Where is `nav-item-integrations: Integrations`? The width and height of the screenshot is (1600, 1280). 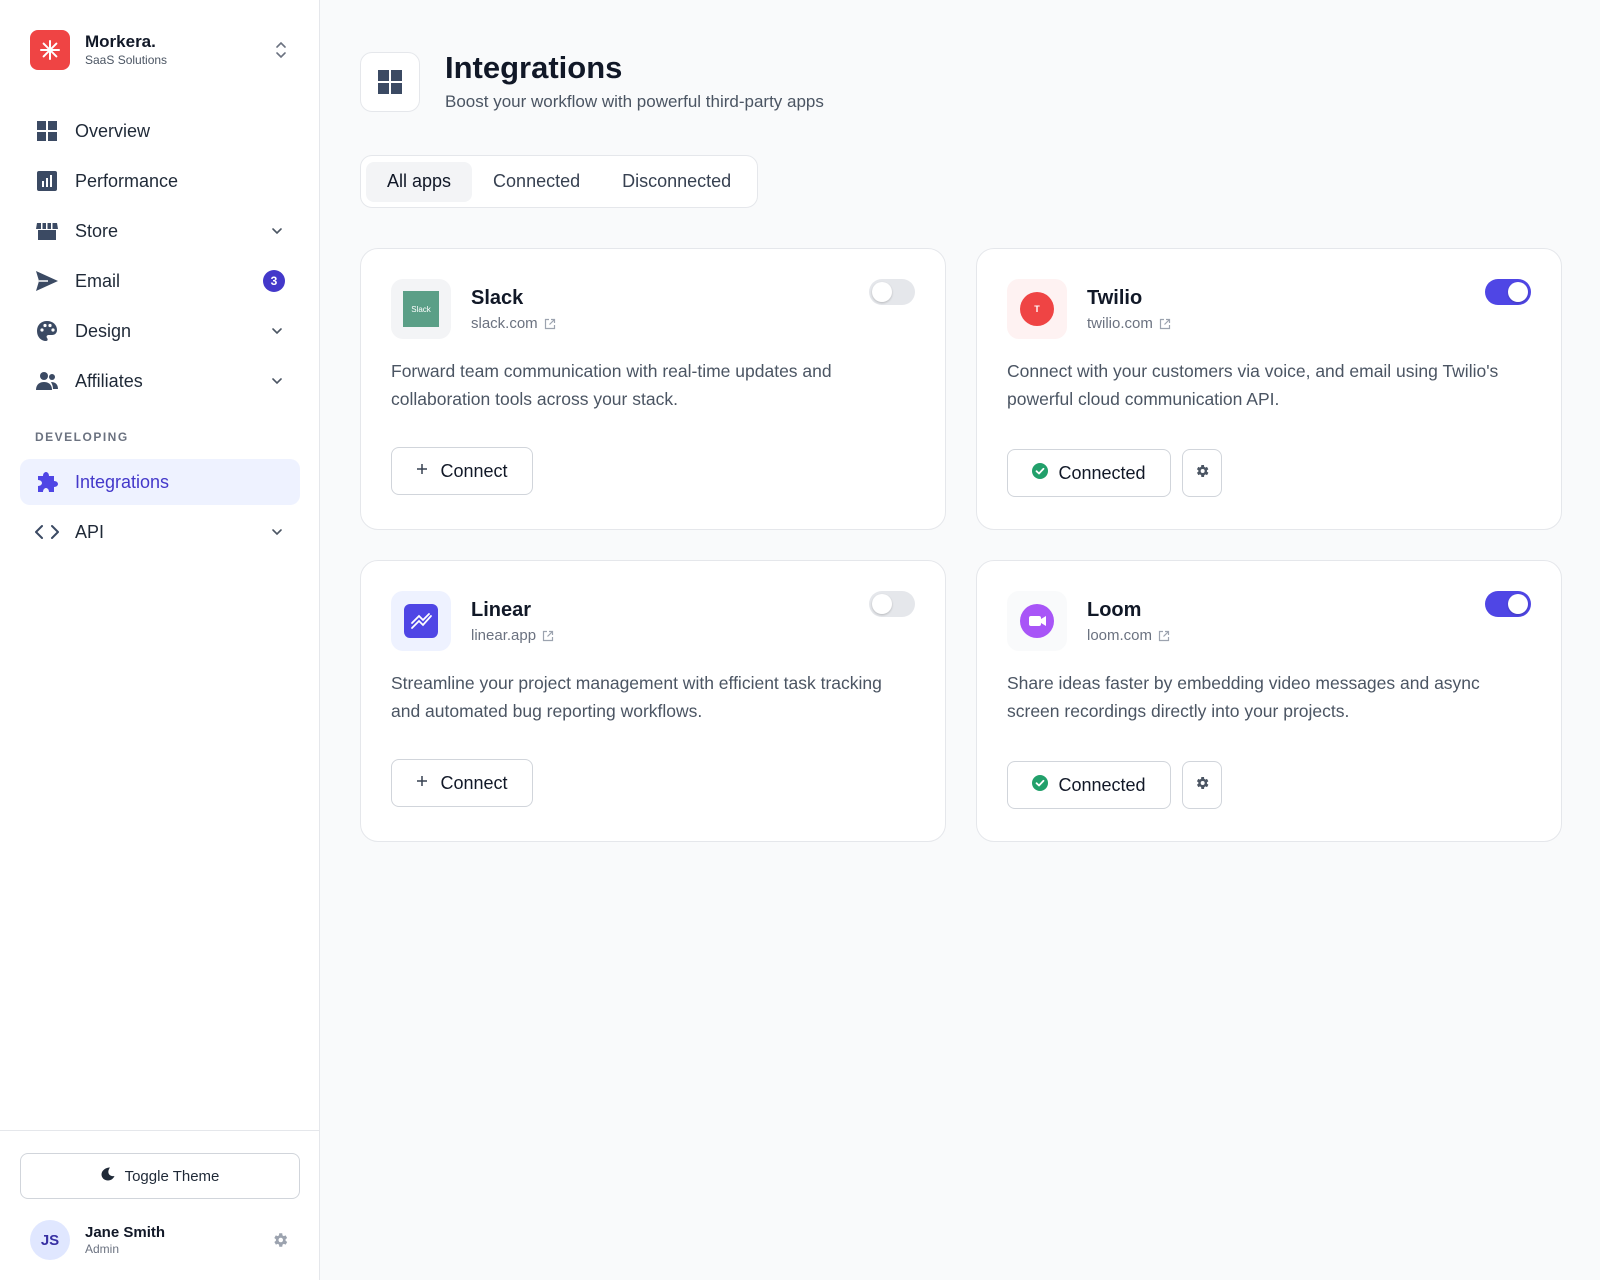 nav-item-integrations: Integrations is located at coordinates (160, 482).